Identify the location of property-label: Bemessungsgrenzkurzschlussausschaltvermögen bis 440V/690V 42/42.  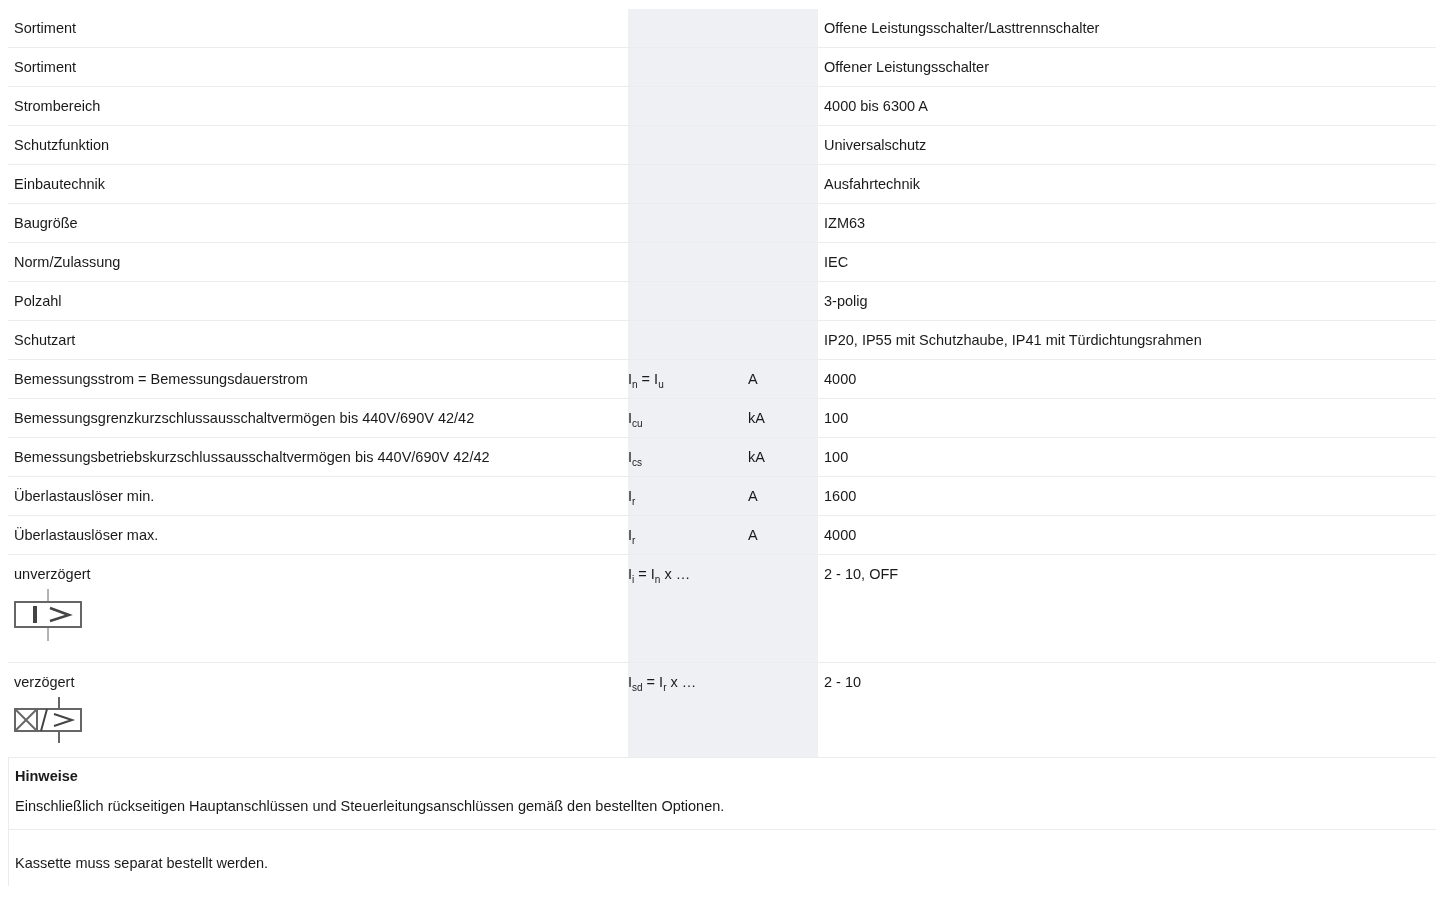
(244, 418).